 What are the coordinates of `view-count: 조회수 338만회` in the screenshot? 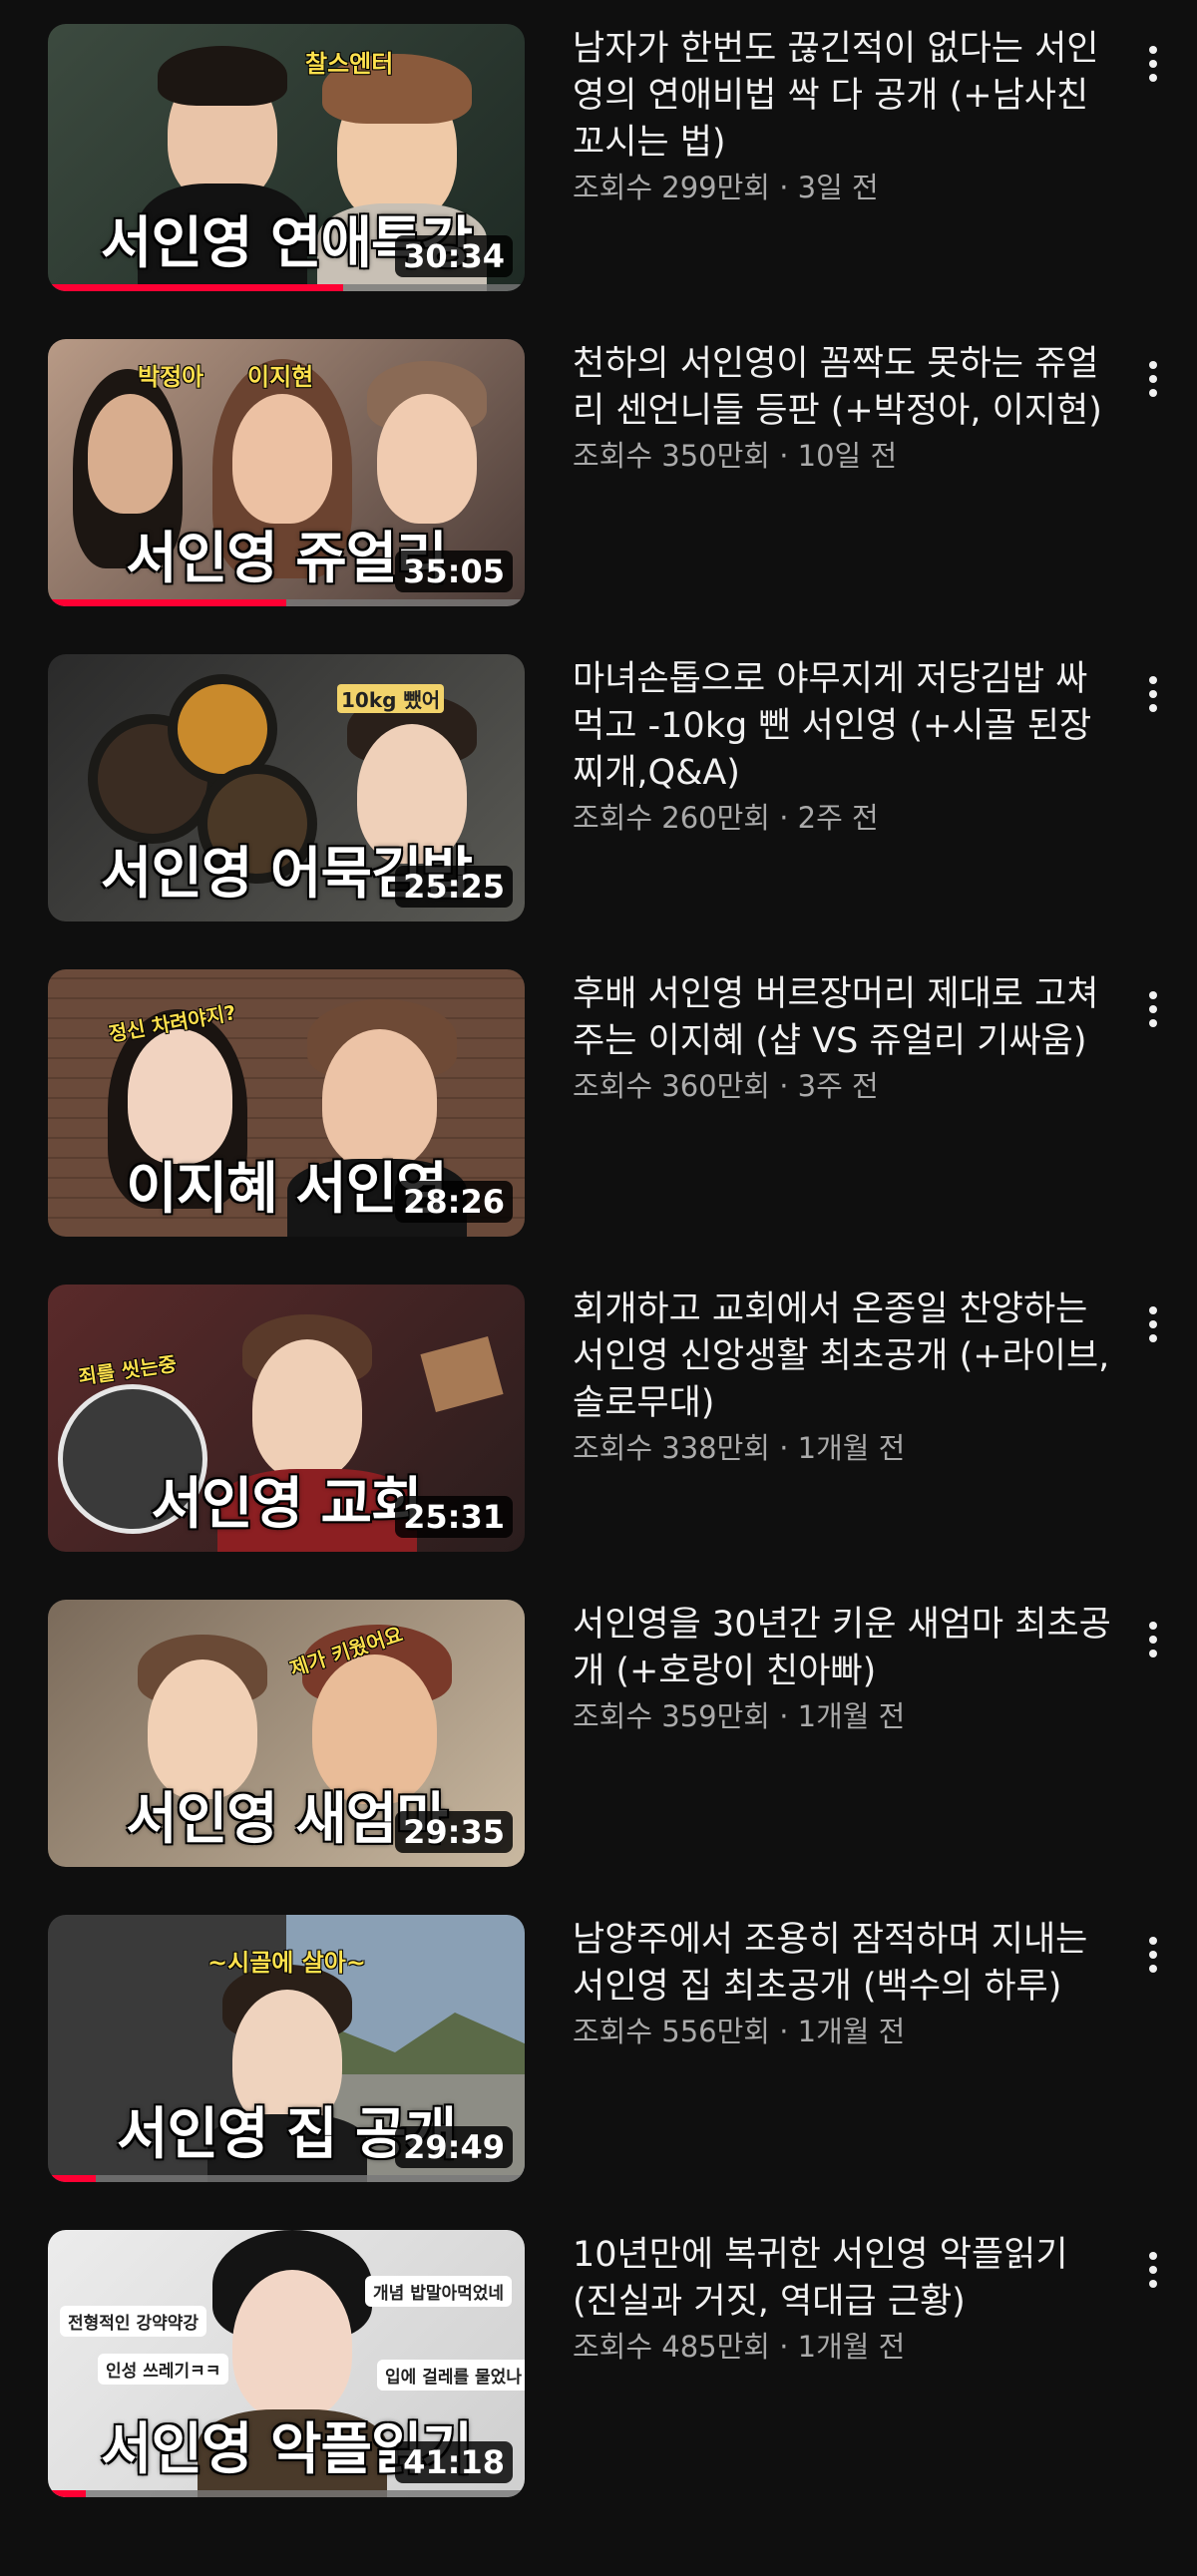 It's located at (671, 1448).